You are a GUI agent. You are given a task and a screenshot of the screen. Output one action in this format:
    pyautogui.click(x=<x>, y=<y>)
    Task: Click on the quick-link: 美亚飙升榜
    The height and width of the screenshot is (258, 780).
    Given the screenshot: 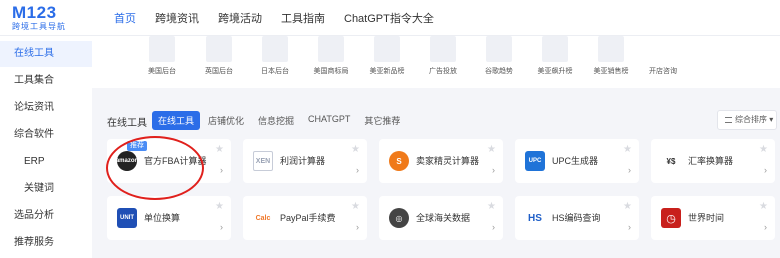 What is the action you would take?
    pyautogui.click(x=555, y=56)
    